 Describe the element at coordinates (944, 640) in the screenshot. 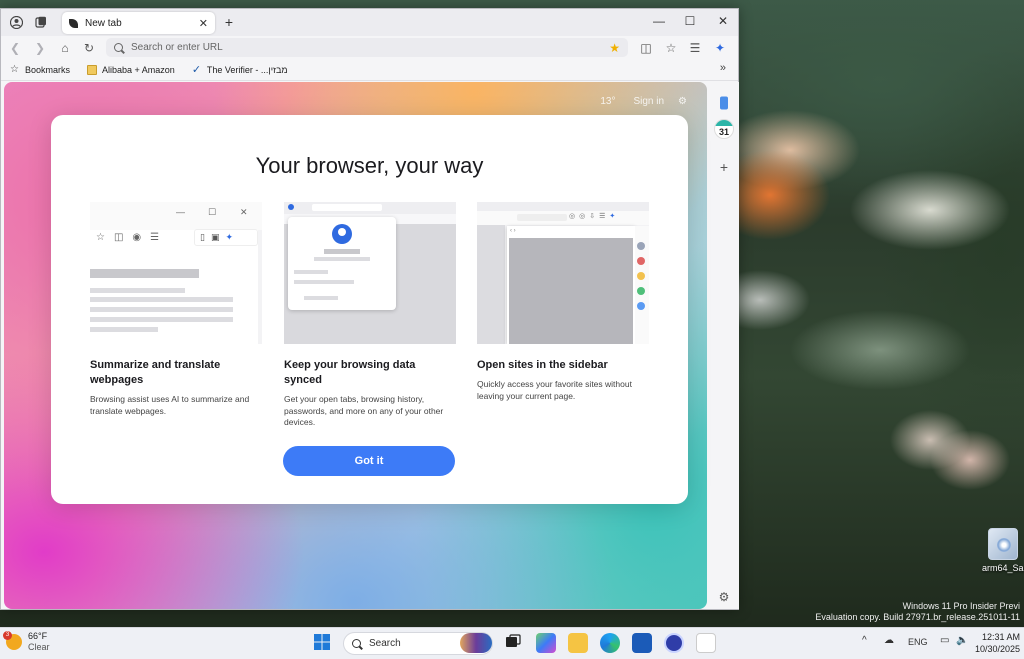

I see `network-icon: ▭` at that location.